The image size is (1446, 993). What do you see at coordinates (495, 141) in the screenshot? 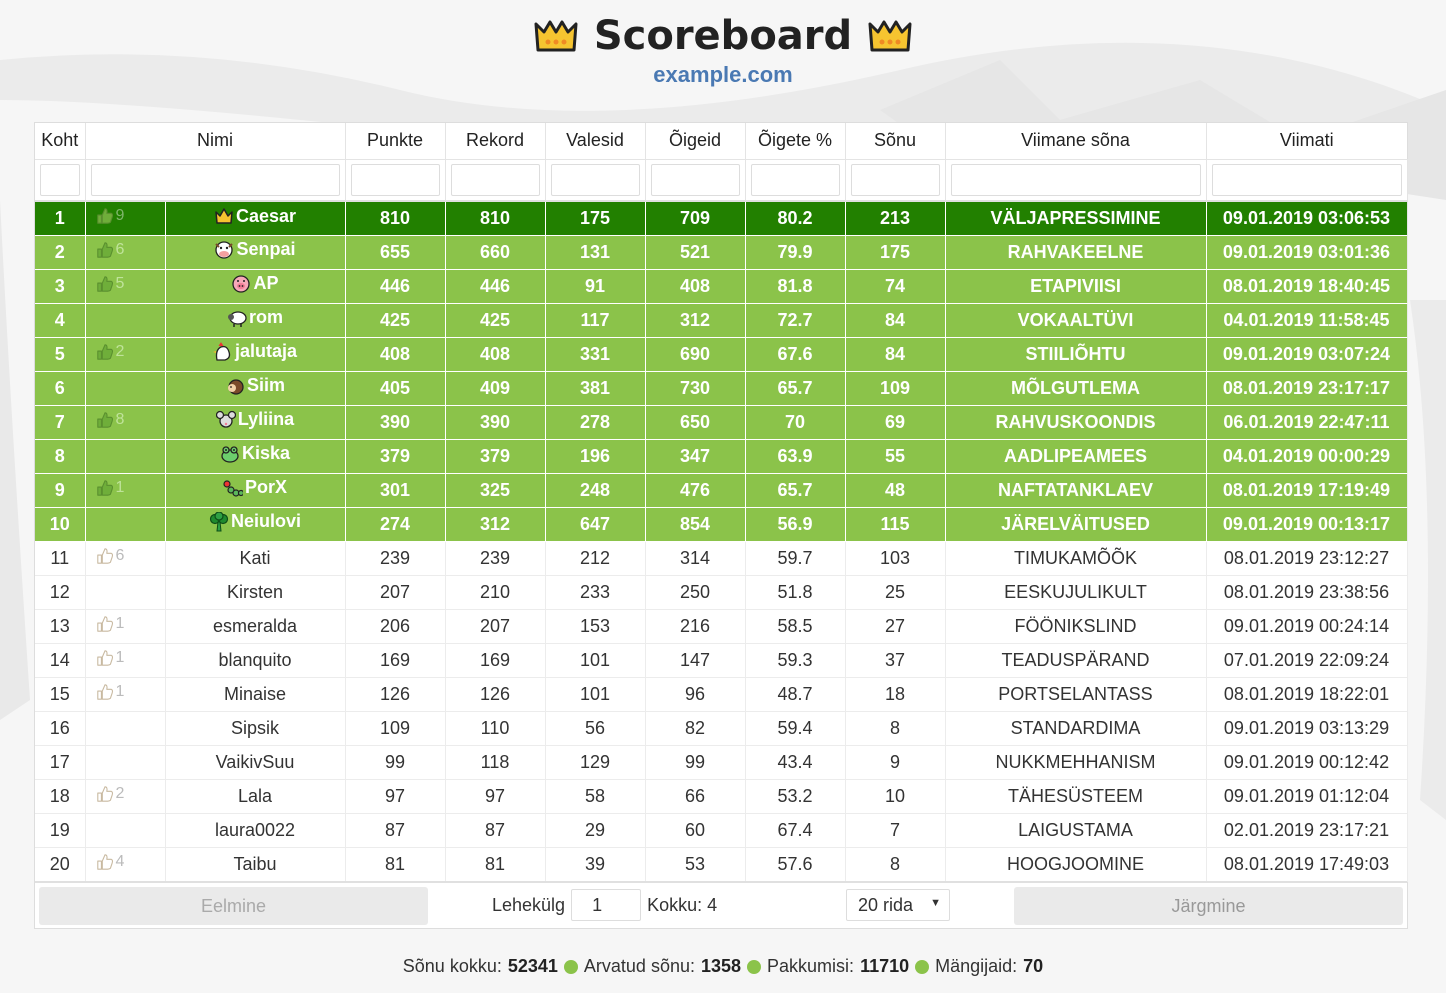
I see `column-header-record: Rekord` at bounding box center [495, 141].